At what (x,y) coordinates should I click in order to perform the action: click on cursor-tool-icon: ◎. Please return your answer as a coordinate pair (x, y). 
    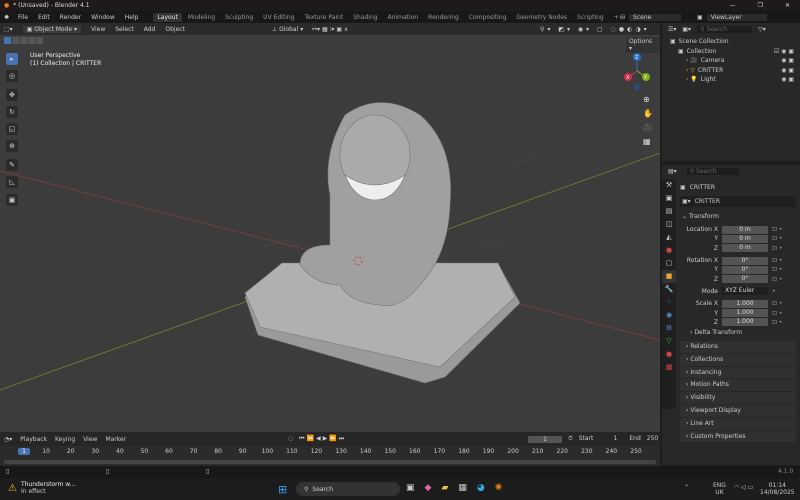
    Looking at the image, I should click on (12, 76).